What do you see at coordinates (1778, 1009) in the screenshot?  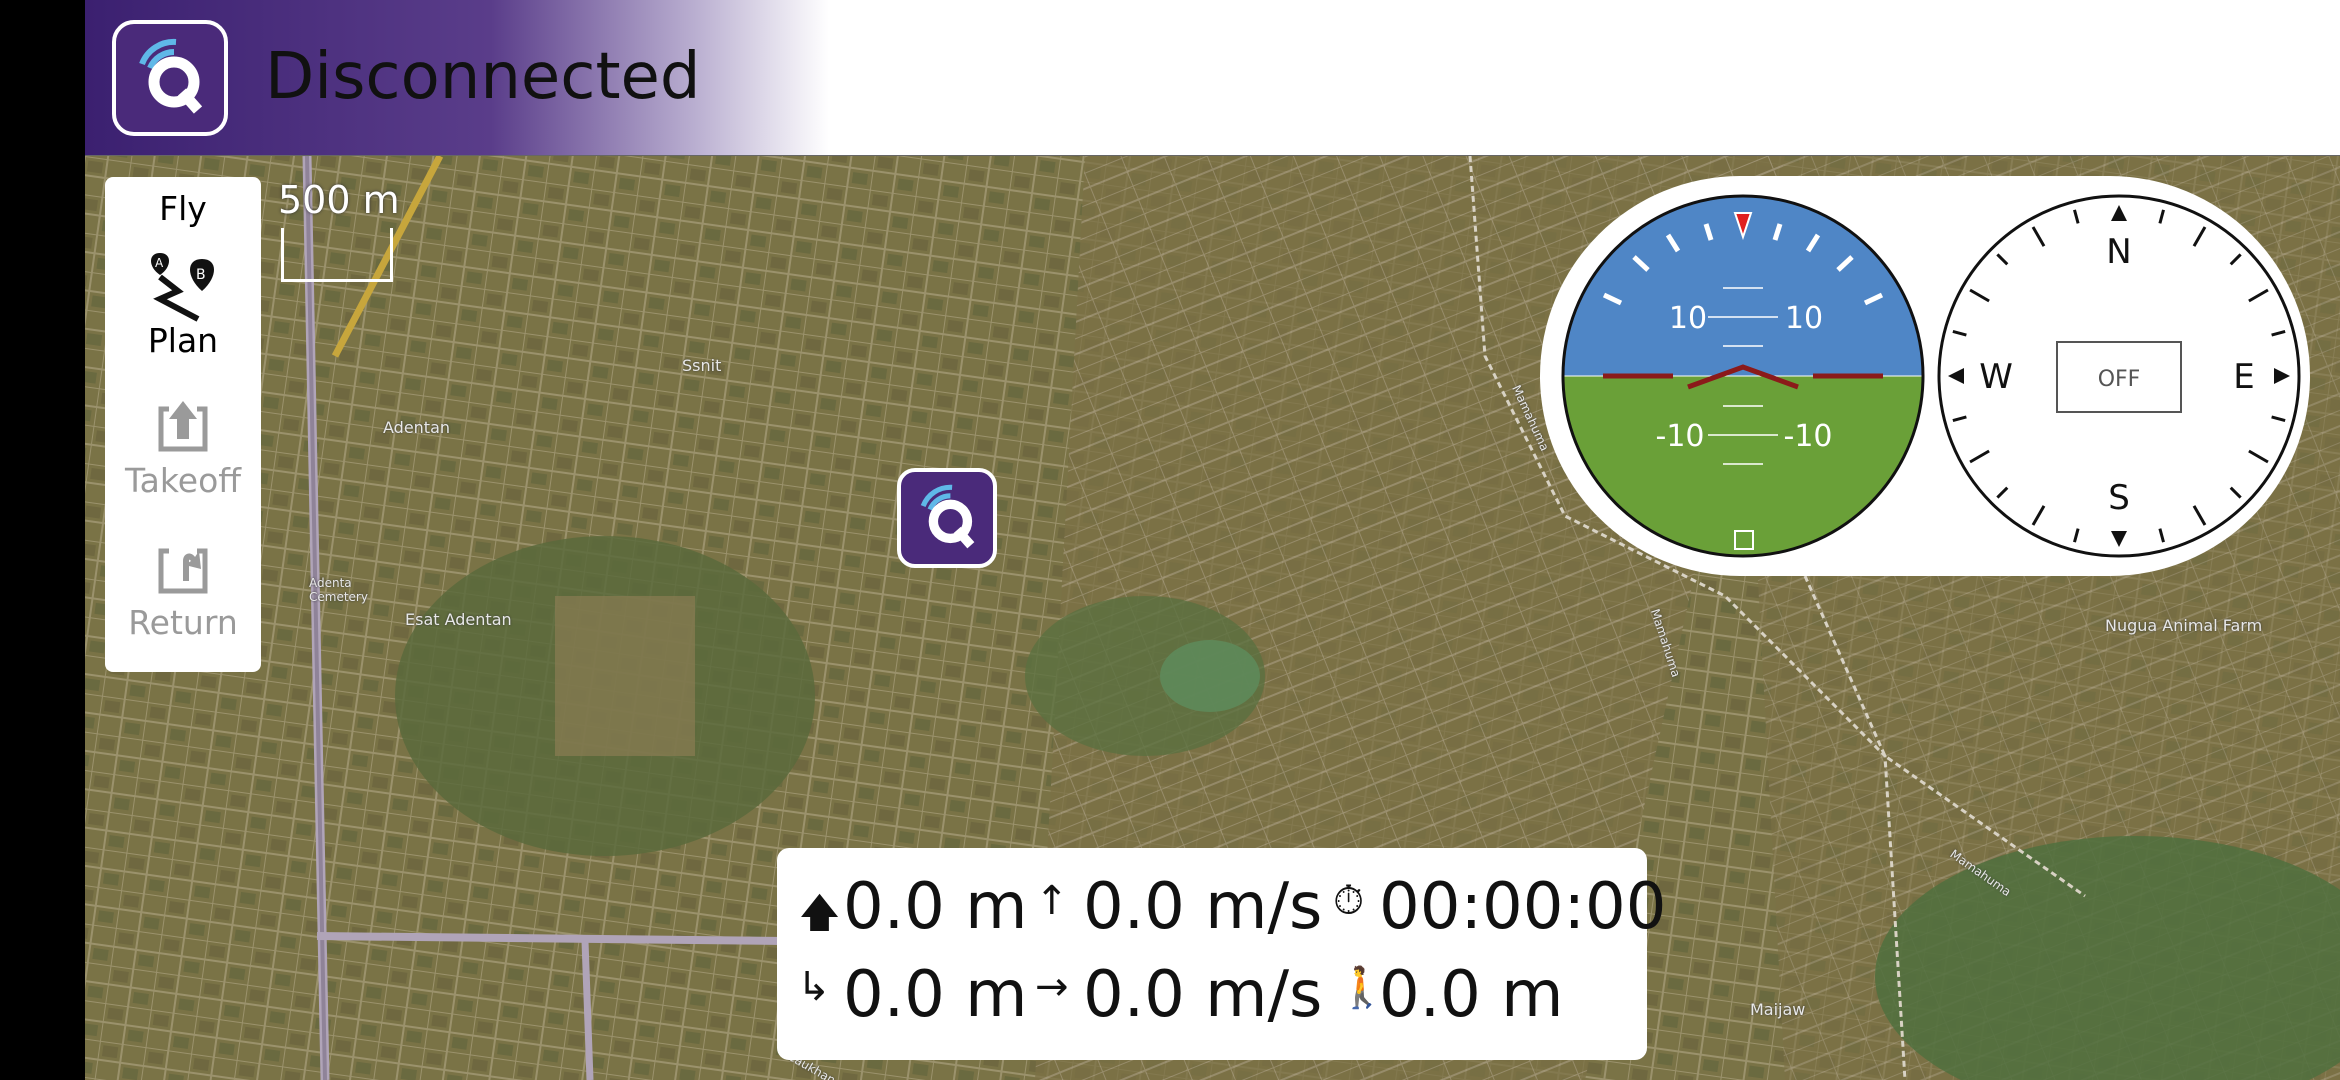 I see `map-label-maijaw: Maijaw` at bounding box center [1778, 1009].